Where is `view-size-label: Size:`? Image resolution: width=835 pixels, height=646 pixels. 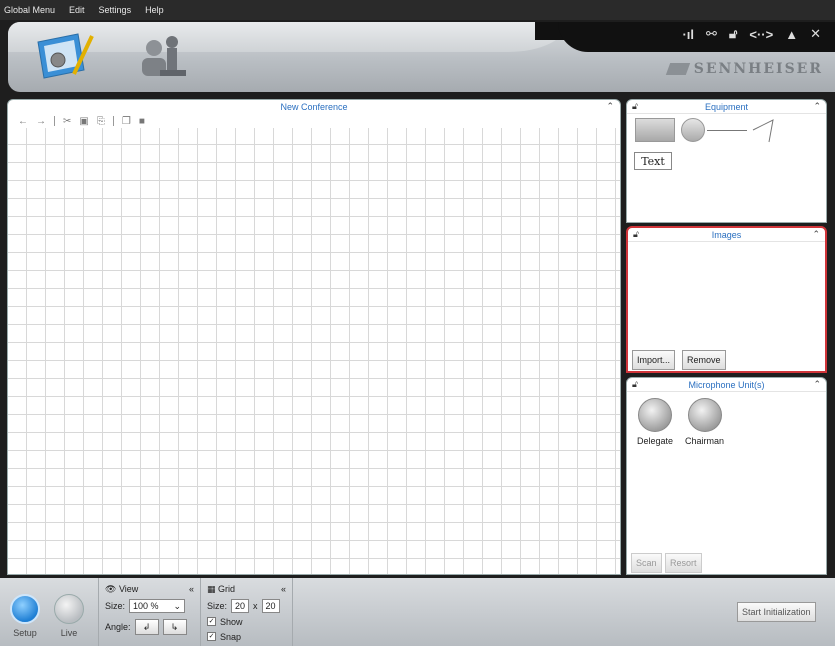
view-size-label: Size: is located at coordinates (115, 605).